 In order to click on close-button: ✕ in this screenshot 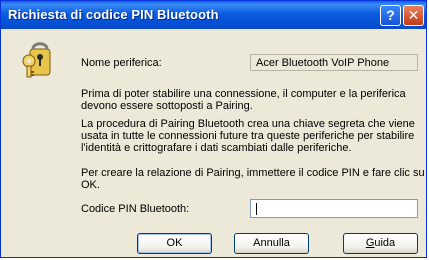, I will do `click(413, 15)`.